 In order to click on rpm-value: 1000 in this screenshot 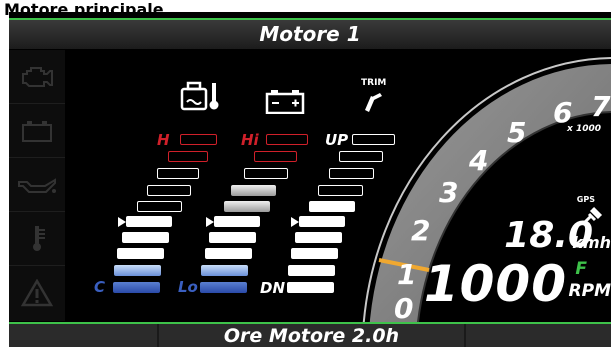, I will do `click(495, 284)`.